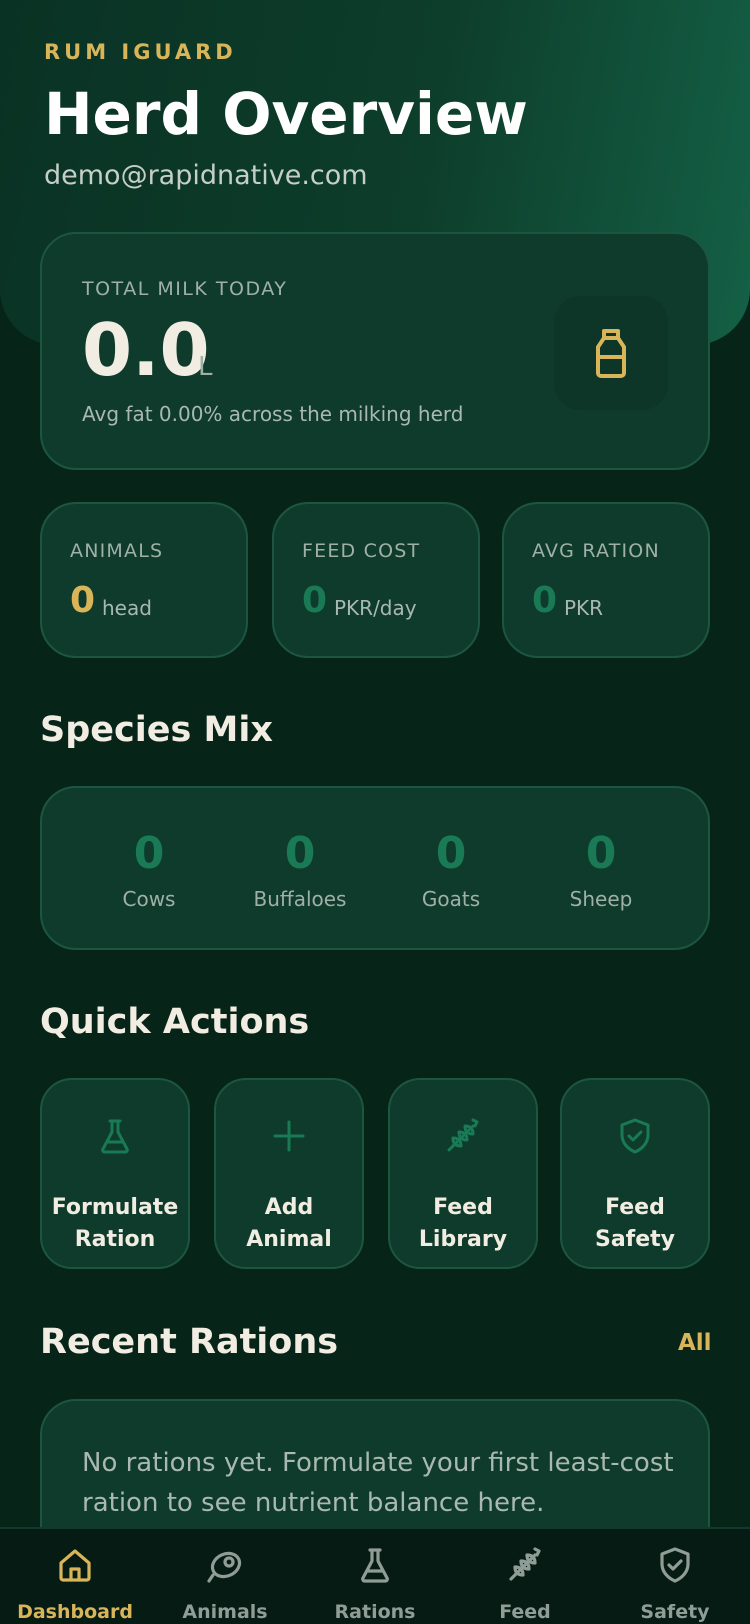 The image size is (750, 1624). I want to click on species-mix-title: Species Mix, so click(156, 730).